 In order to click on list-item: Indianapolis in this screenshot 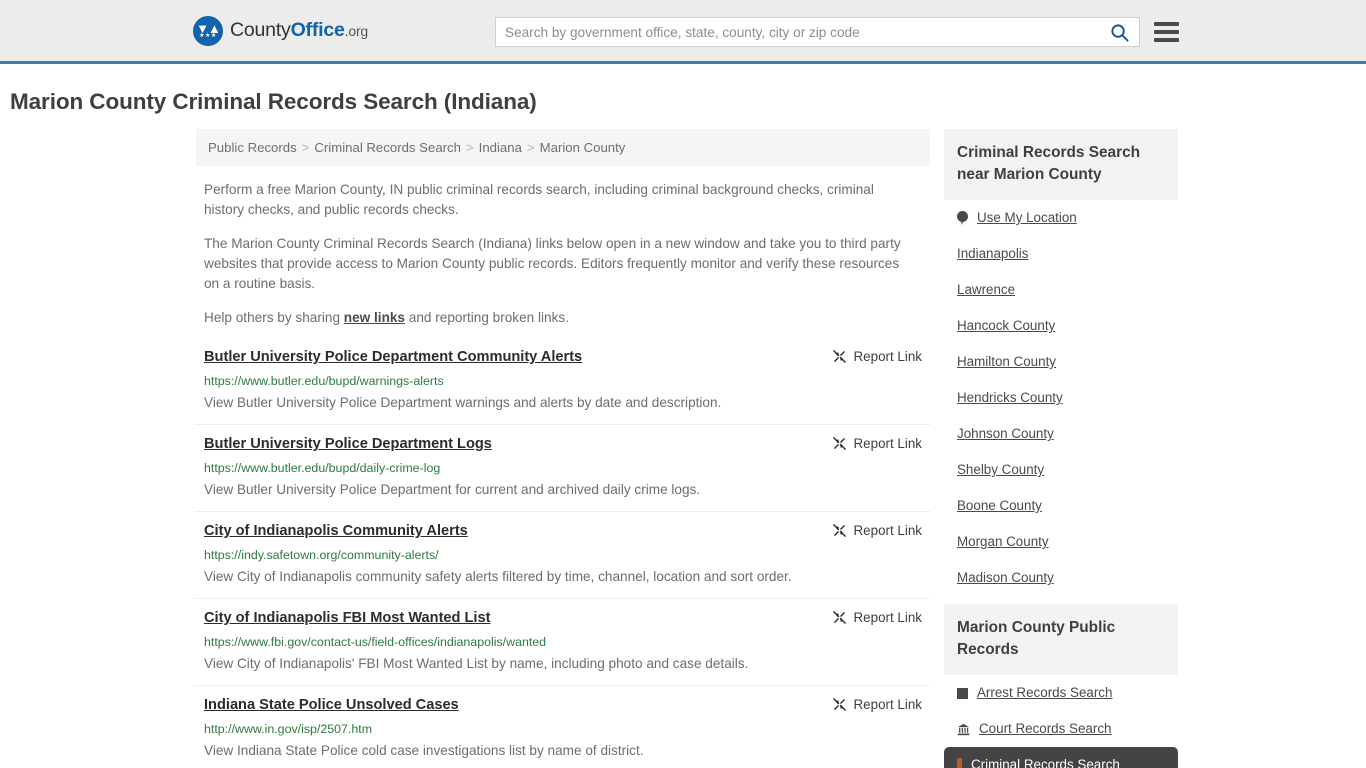, I will do `click(1061, 254)`.